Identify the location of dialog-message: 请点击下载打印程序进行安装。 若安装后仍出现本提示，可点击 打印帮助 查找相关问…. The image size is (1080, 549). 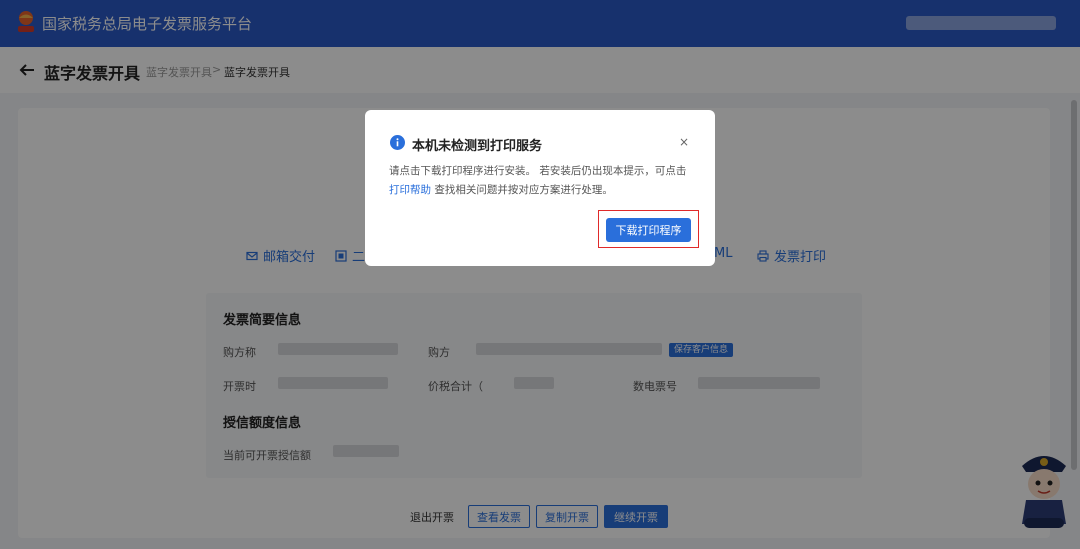
(542, 181).